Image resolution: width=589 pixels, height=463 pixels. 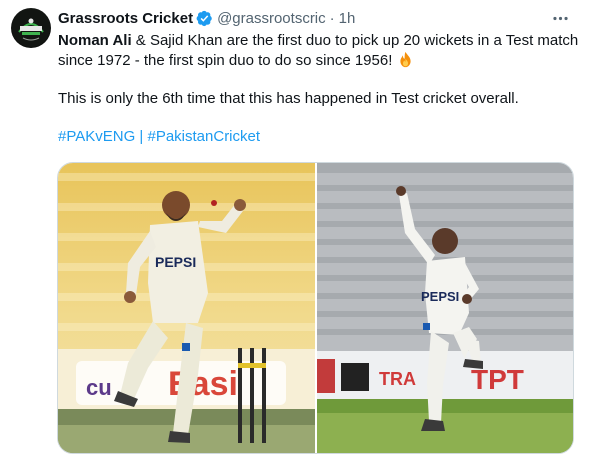 I want to click on timestamp: 1h, so click(x=347, y=18).